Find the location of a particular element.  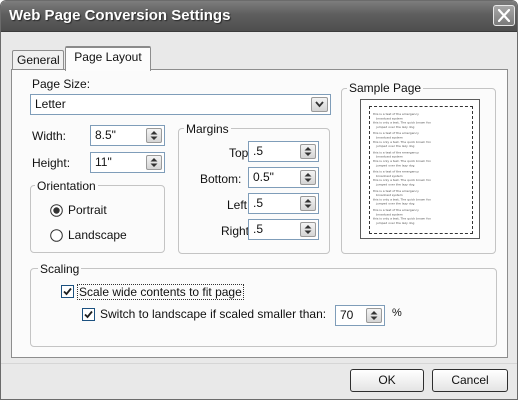

page-size-dropdown-button is located at coordinates (319, 104).